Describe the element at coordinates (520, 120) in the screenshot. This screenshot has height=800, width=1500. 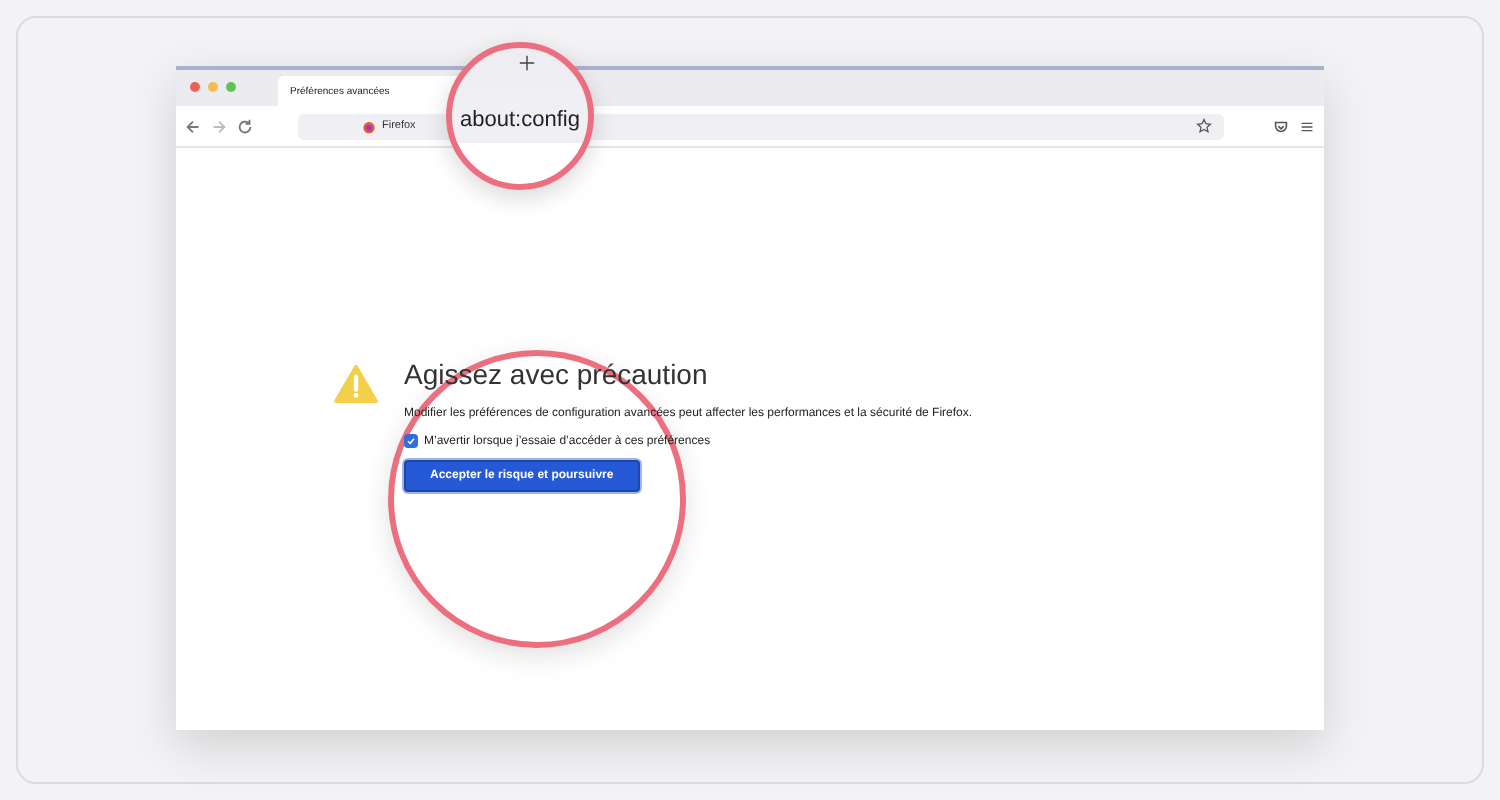
I see `magnified-url: about:config` at that location.